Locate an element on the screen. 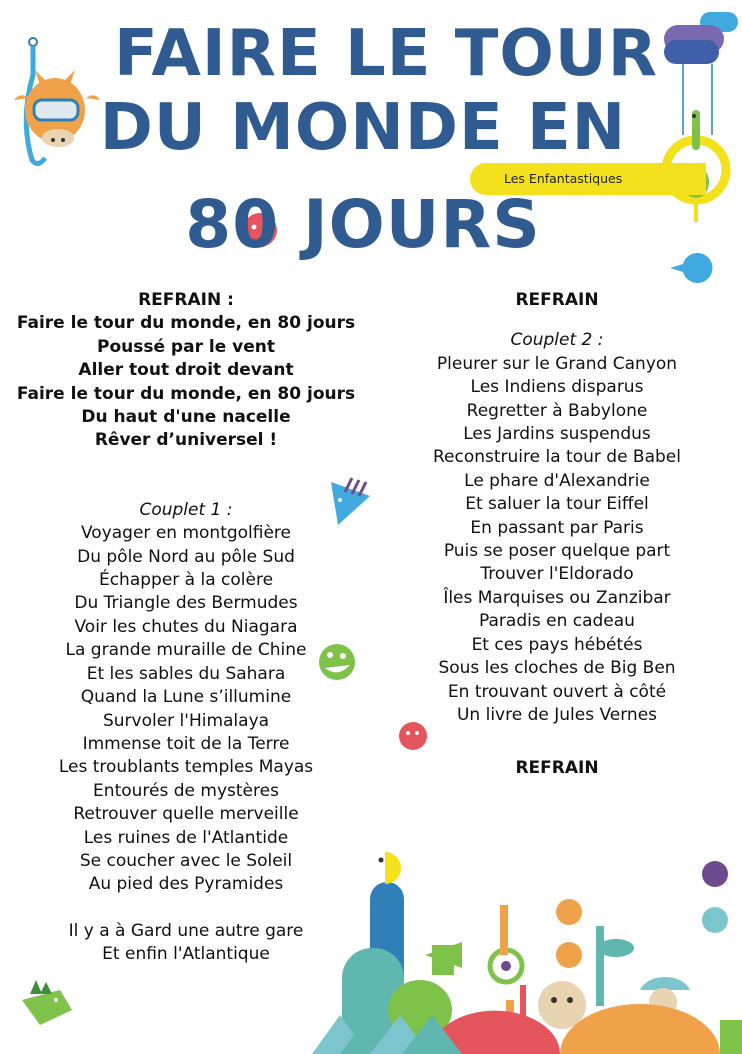  couplet-2-line: Reconstruire la tour de Babel is located at coordinates (556, 457).